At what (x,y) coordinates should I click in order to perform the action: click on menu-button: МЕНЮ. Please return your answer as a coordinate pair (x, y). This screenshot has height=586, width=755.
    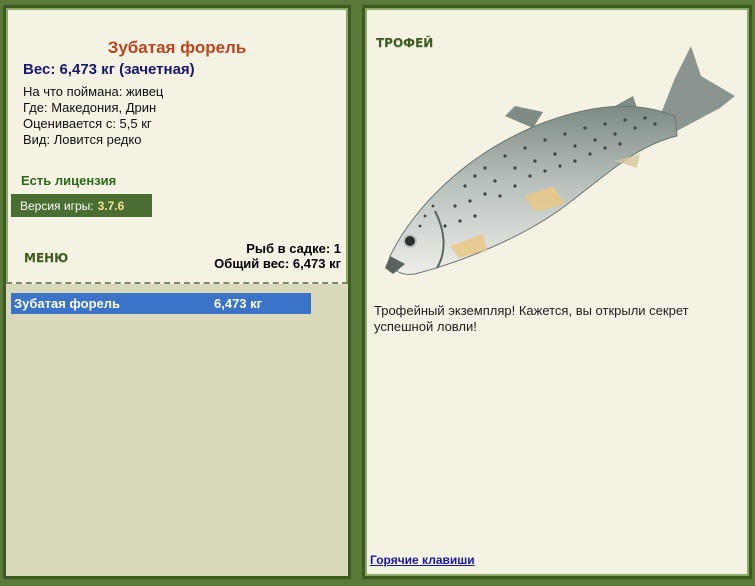
    Looking at the image, I should click on (46, 258).